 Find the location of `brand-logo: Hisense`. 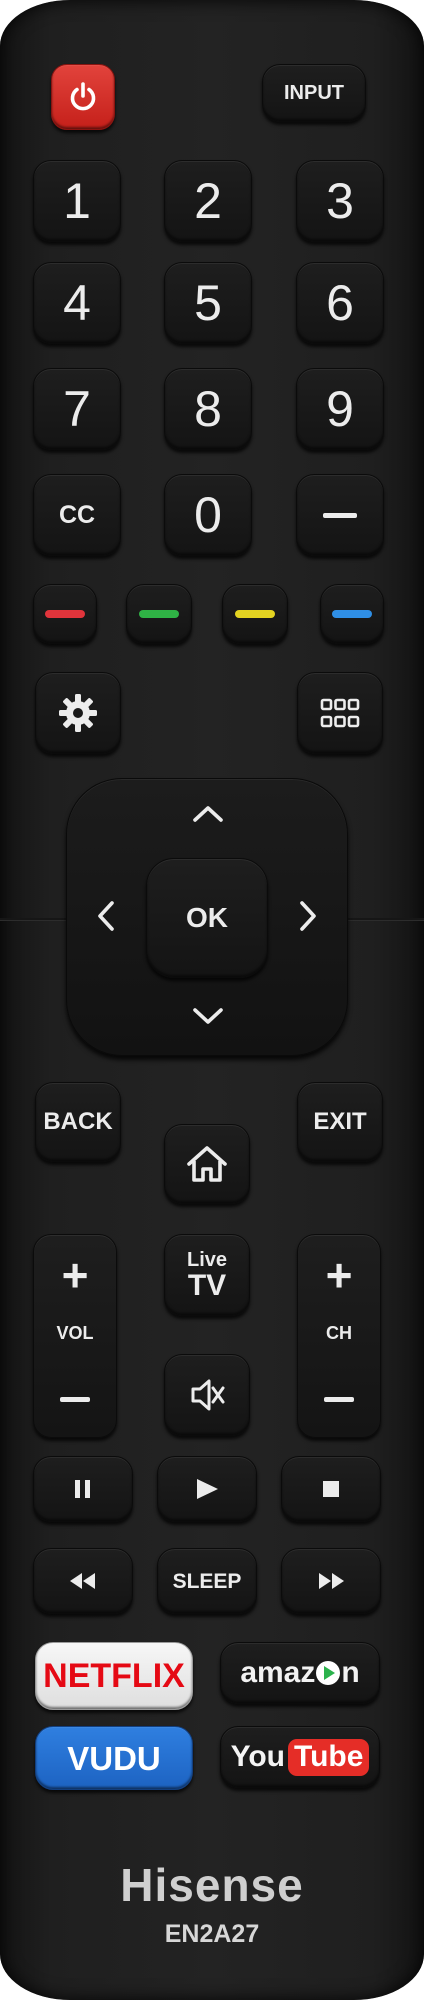

brand-logo: Hisense is located at coordinates (212, 1885).